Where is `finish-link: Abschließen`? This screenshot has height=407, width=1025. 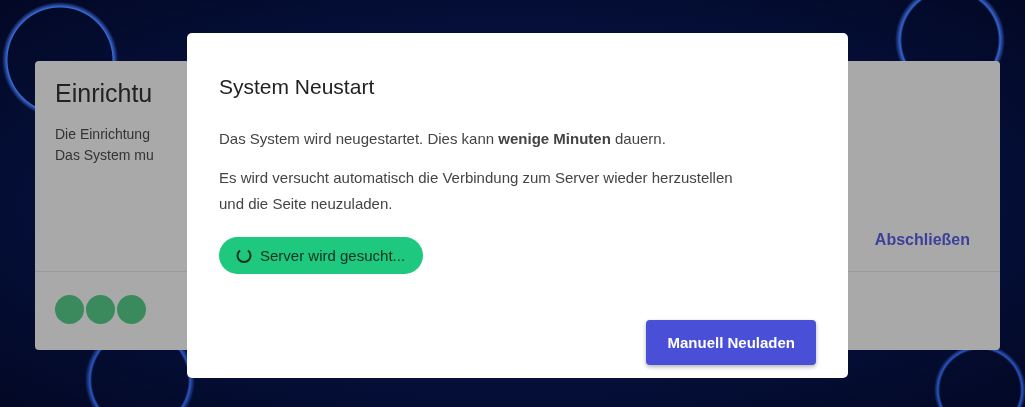 finish-link: Abschließen is located at coordinates (922, 240).